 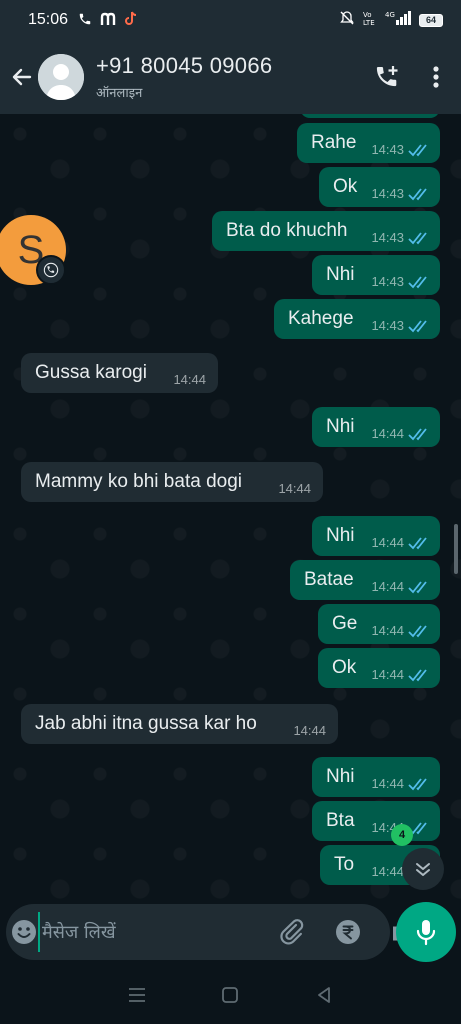 I want to click on scroll-to-bottom-button, so click(x=423, y=869).